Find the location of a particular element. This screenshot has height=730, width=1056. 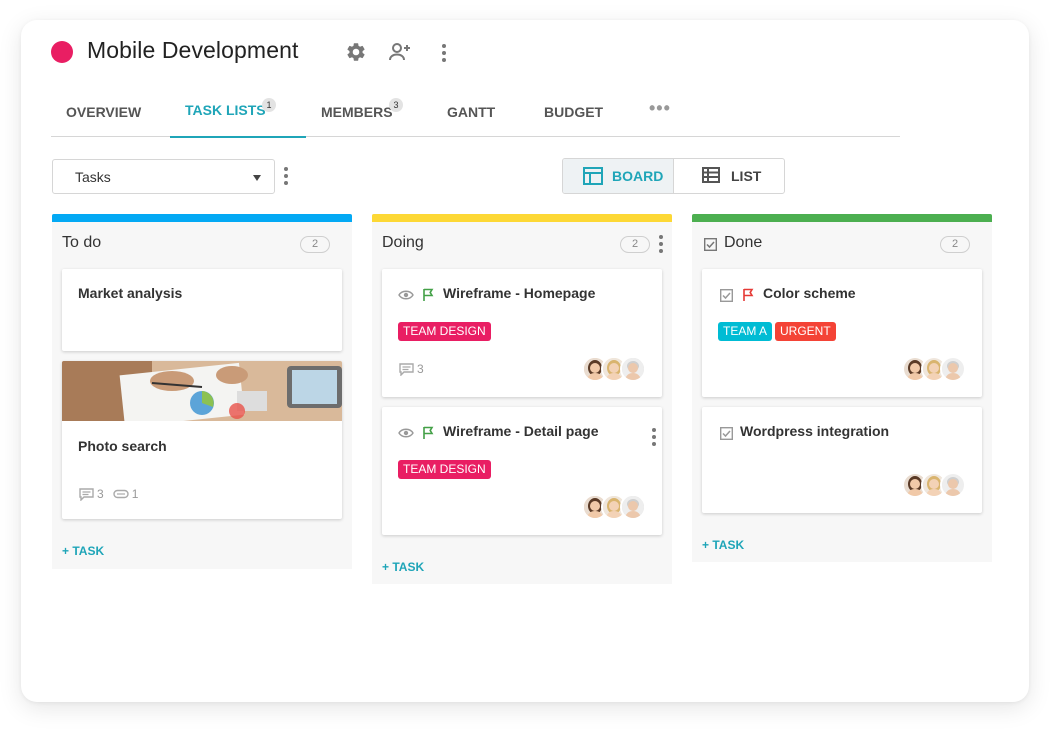

more-tabs-icon: ••• is located at coordinates (658, 111).